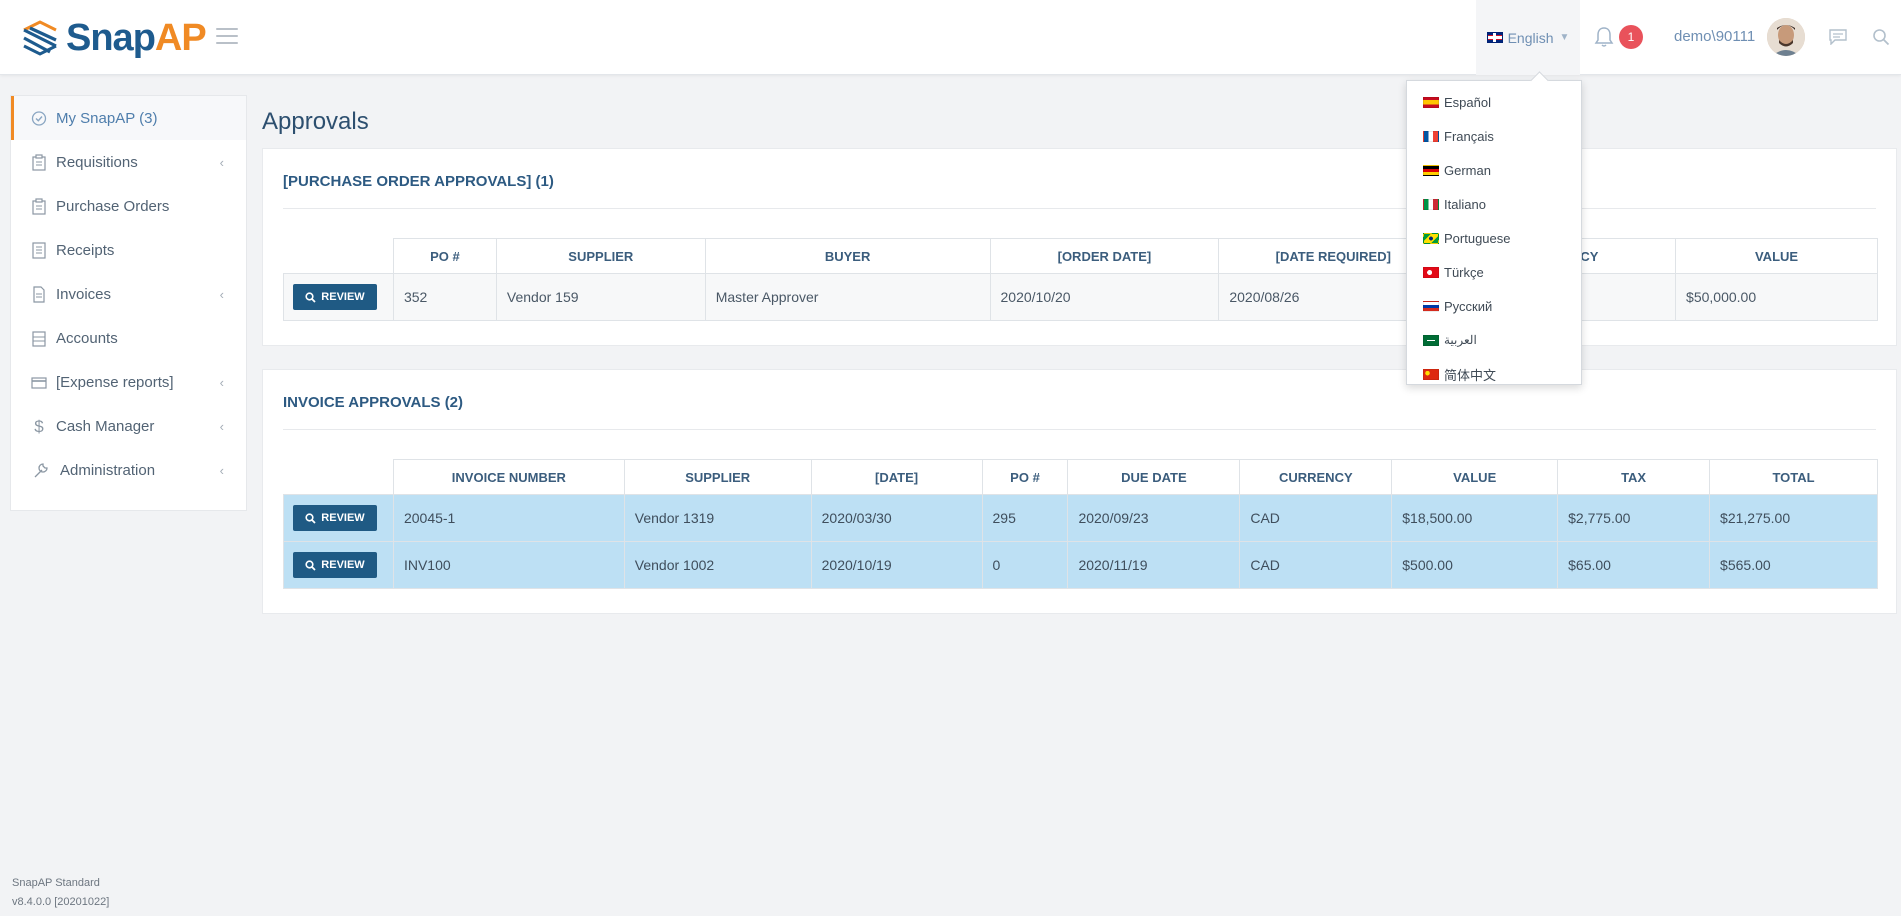 This screenshot has width=1901, height=916. Describe the element at coordinates (1431, 170) in the screenshot. I see `germany-flag-icon` at that location.